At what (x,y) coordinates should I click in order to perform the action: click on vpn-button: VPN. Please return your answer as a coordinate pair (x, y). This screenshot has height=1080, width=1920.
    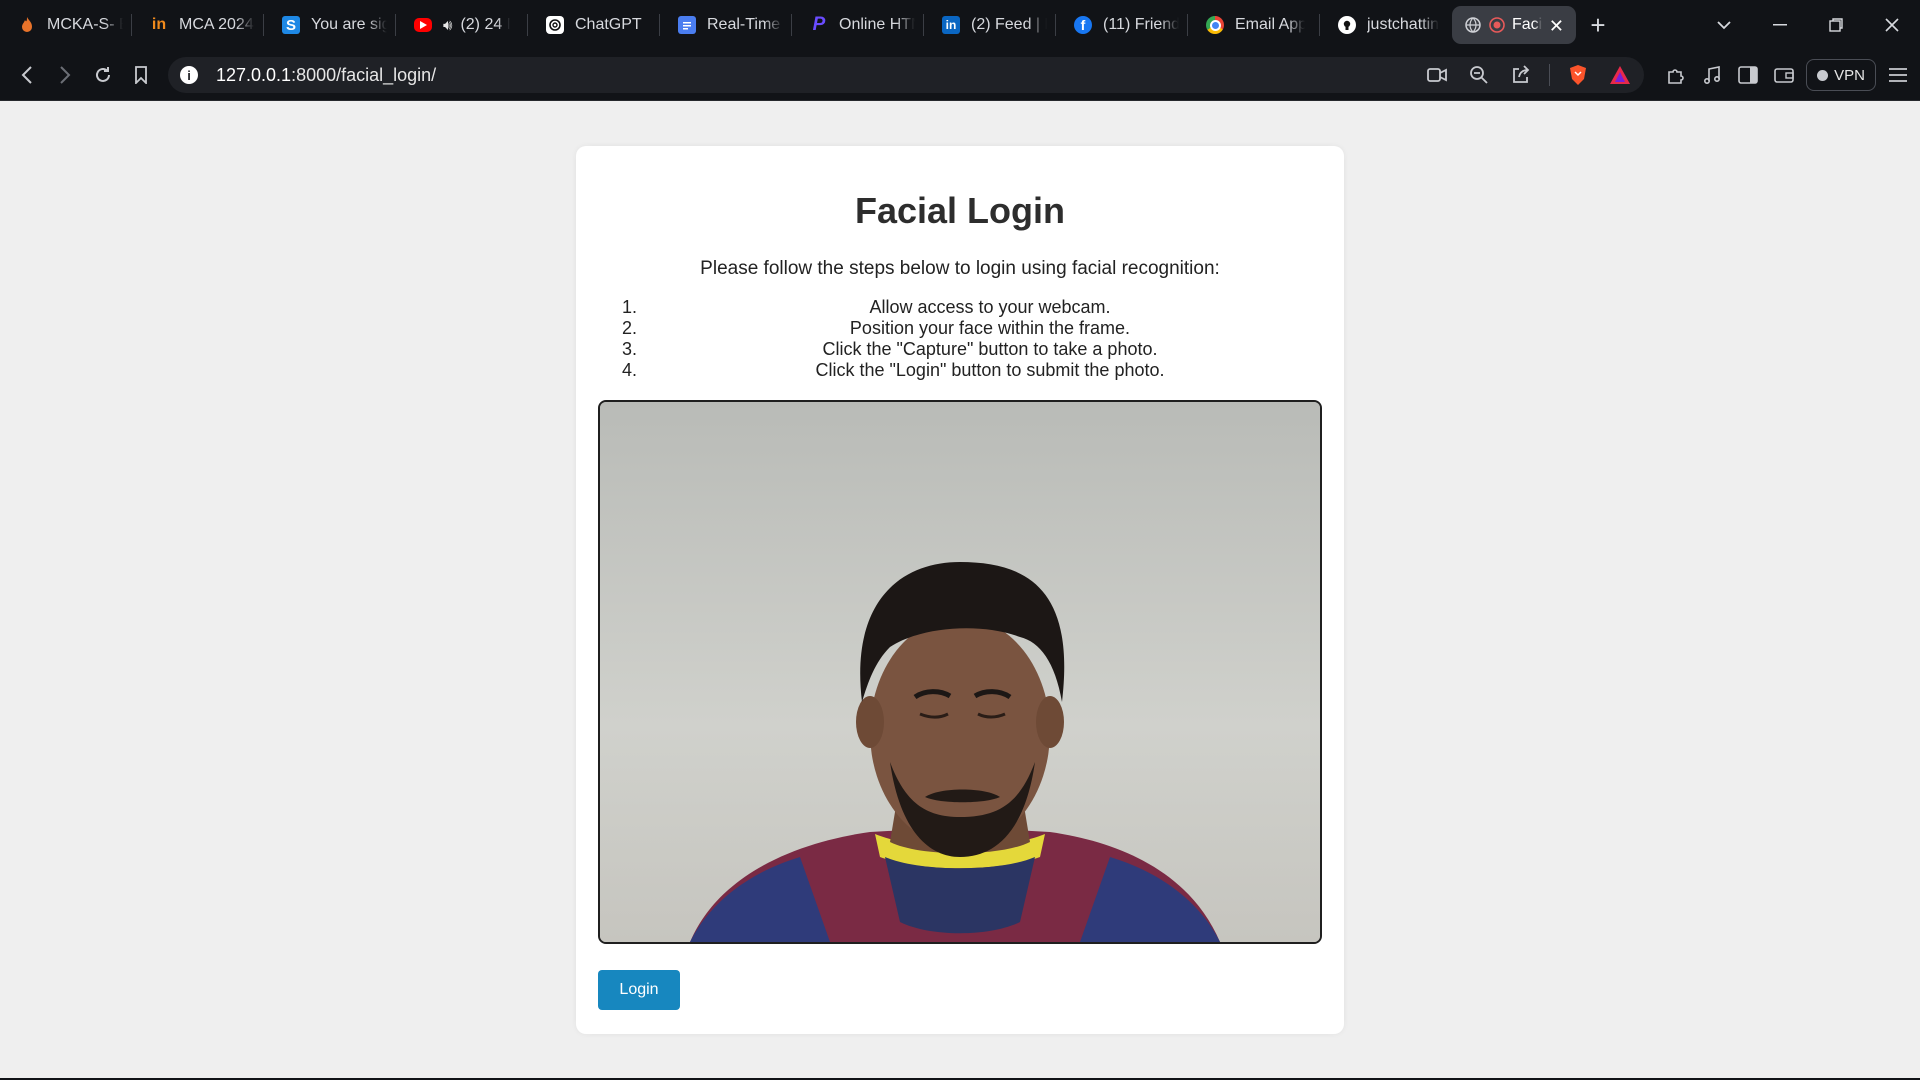
    Looking at the image, I should click on (1841, 75).